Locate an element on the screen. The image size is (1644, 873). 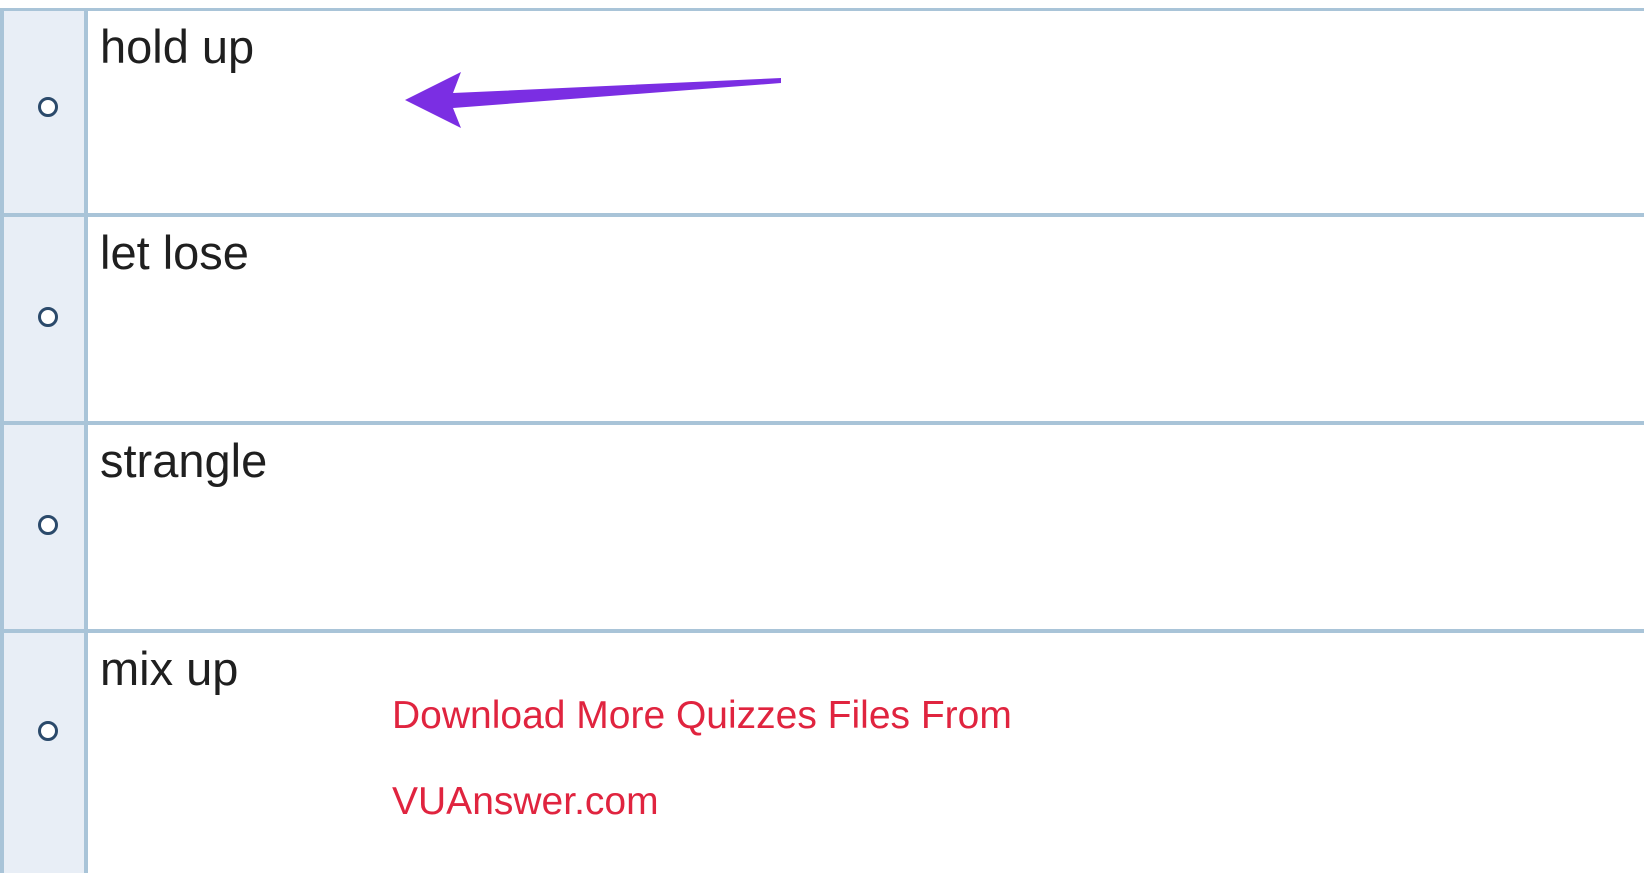
option-label-2: let lose is located at coordinates (174, 252).